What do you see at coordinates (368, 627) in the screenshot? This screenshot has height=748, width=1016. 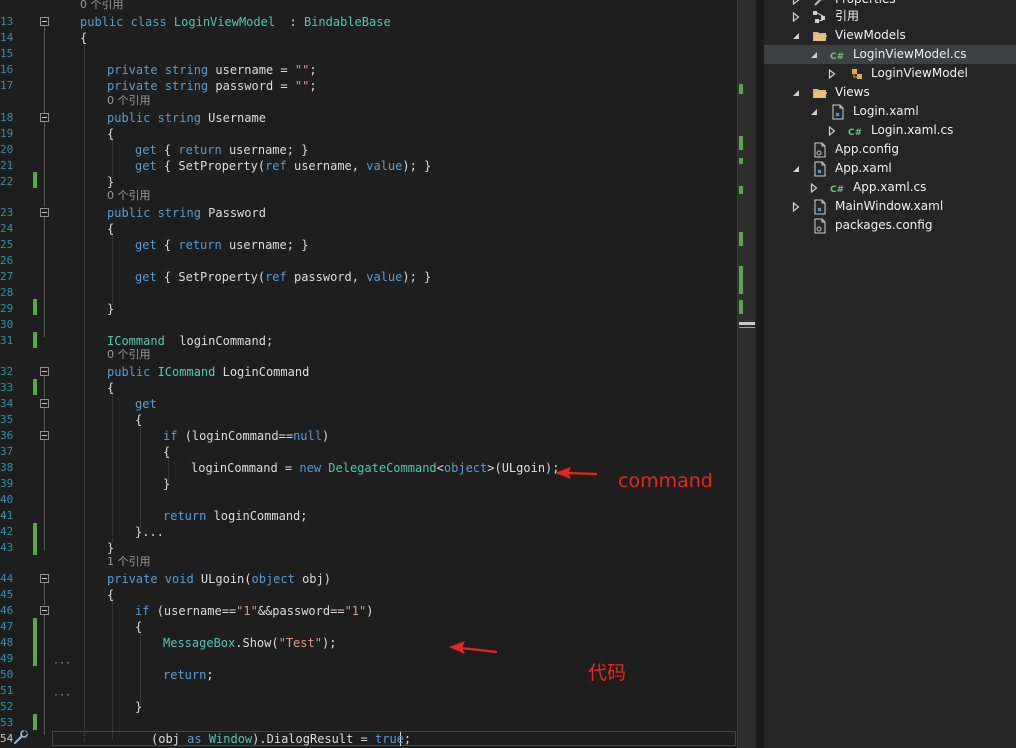 I see `code-line: 47 {` at bounding box center [368, 627].